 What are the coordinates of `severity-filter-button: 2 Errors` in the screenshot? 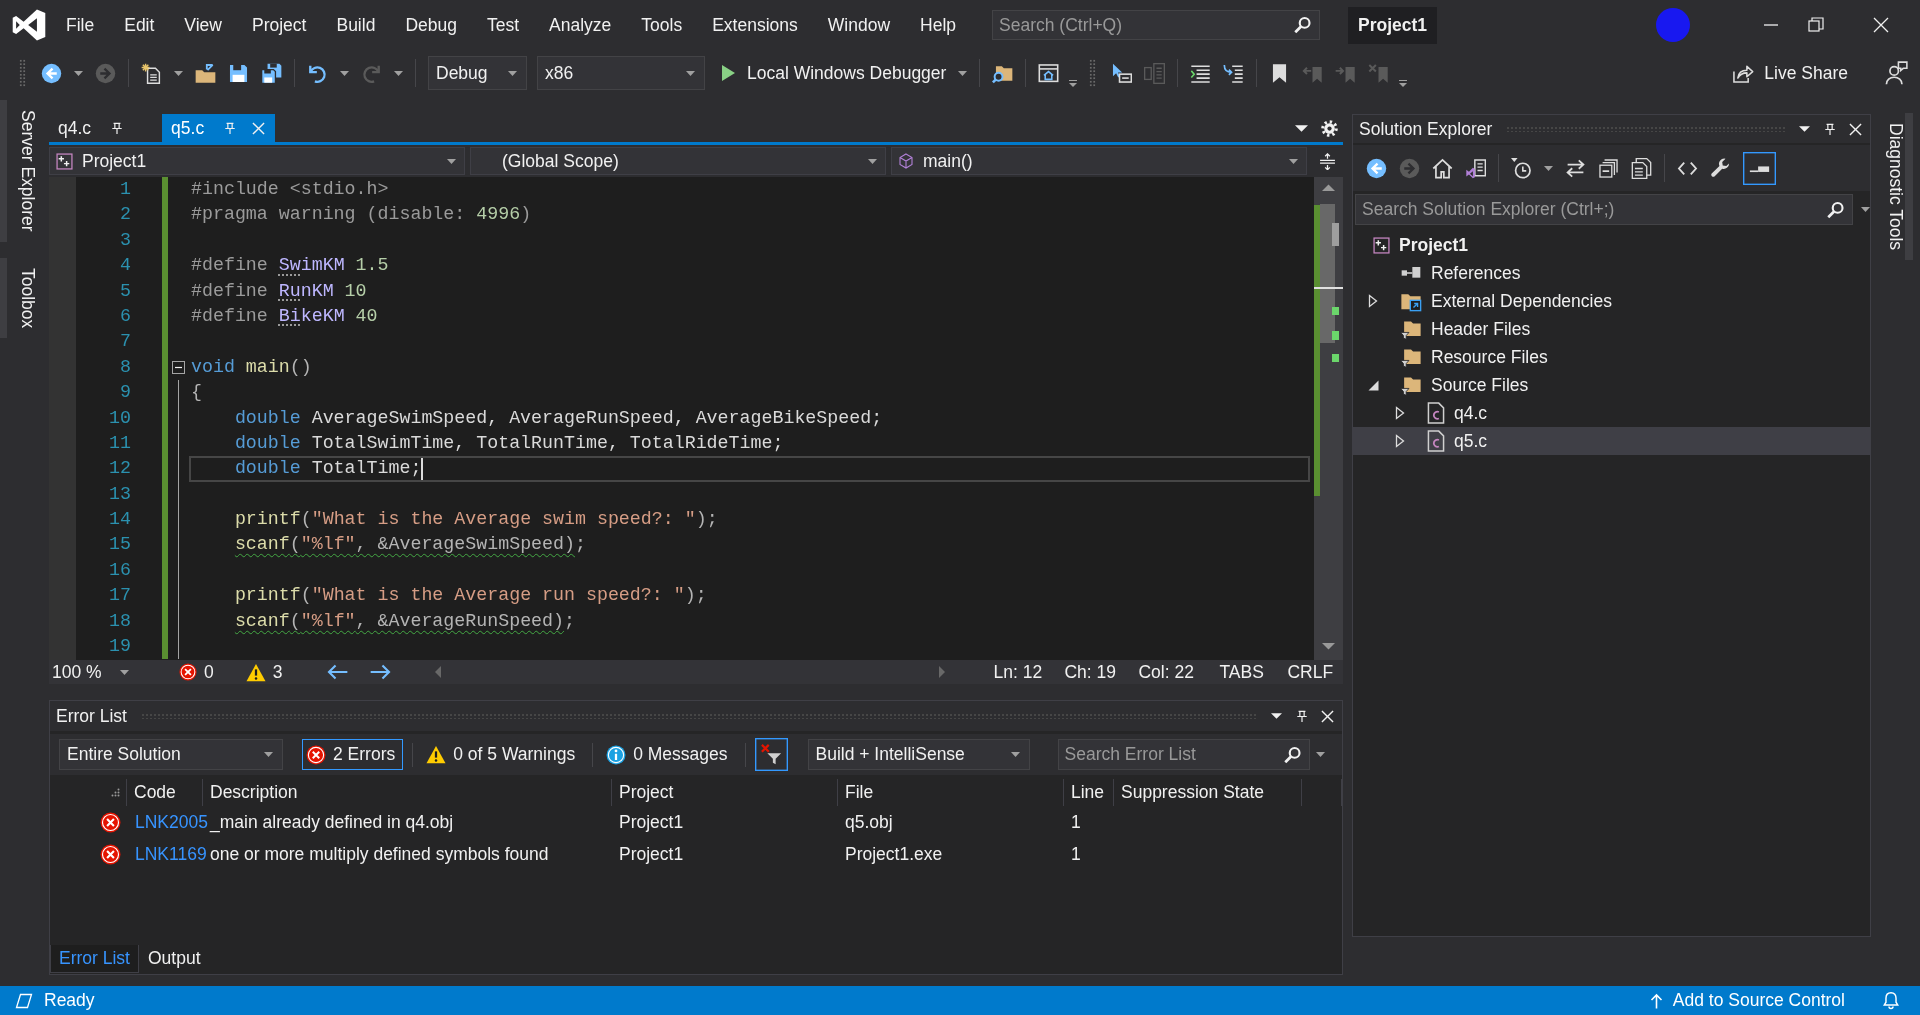 It's located at (353, 754).